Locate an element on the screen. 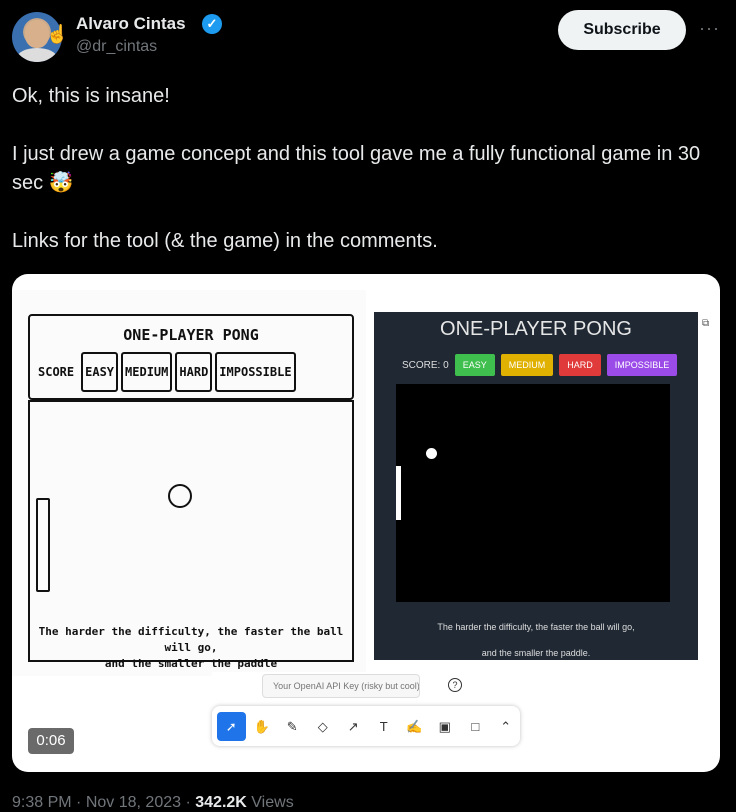  tweet-meta: 9:38 PM · Nov 18, 2023 · 342.2K Views is located at coordinates (153, 803).